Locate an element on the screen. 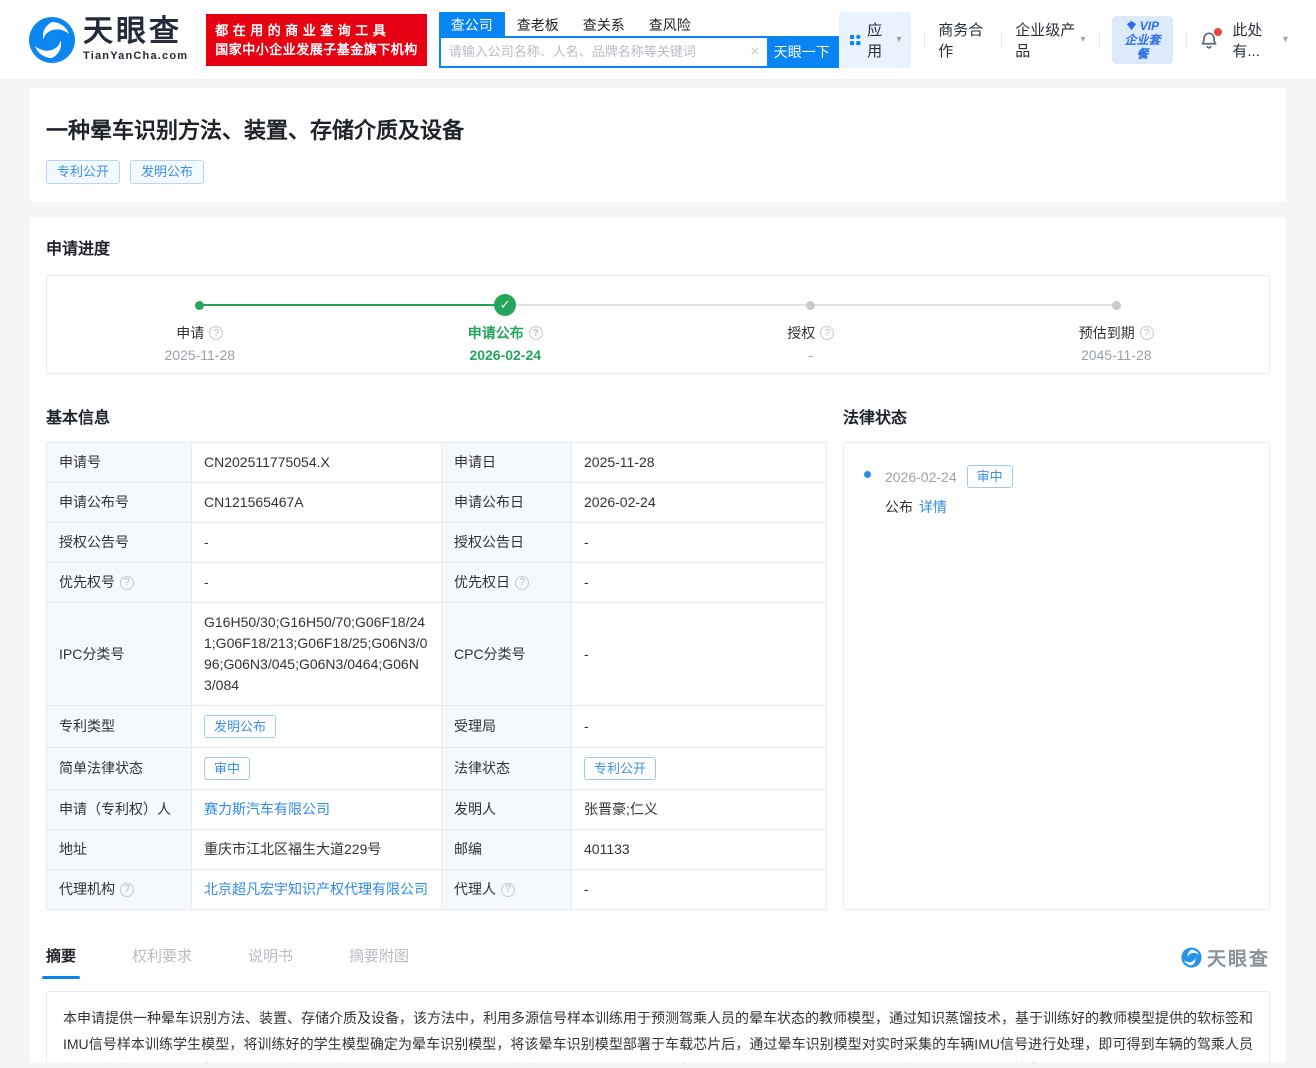 The width and height of the screenshot is (1316, 1068). timeline-dot is located at coordinates (1116, 305).